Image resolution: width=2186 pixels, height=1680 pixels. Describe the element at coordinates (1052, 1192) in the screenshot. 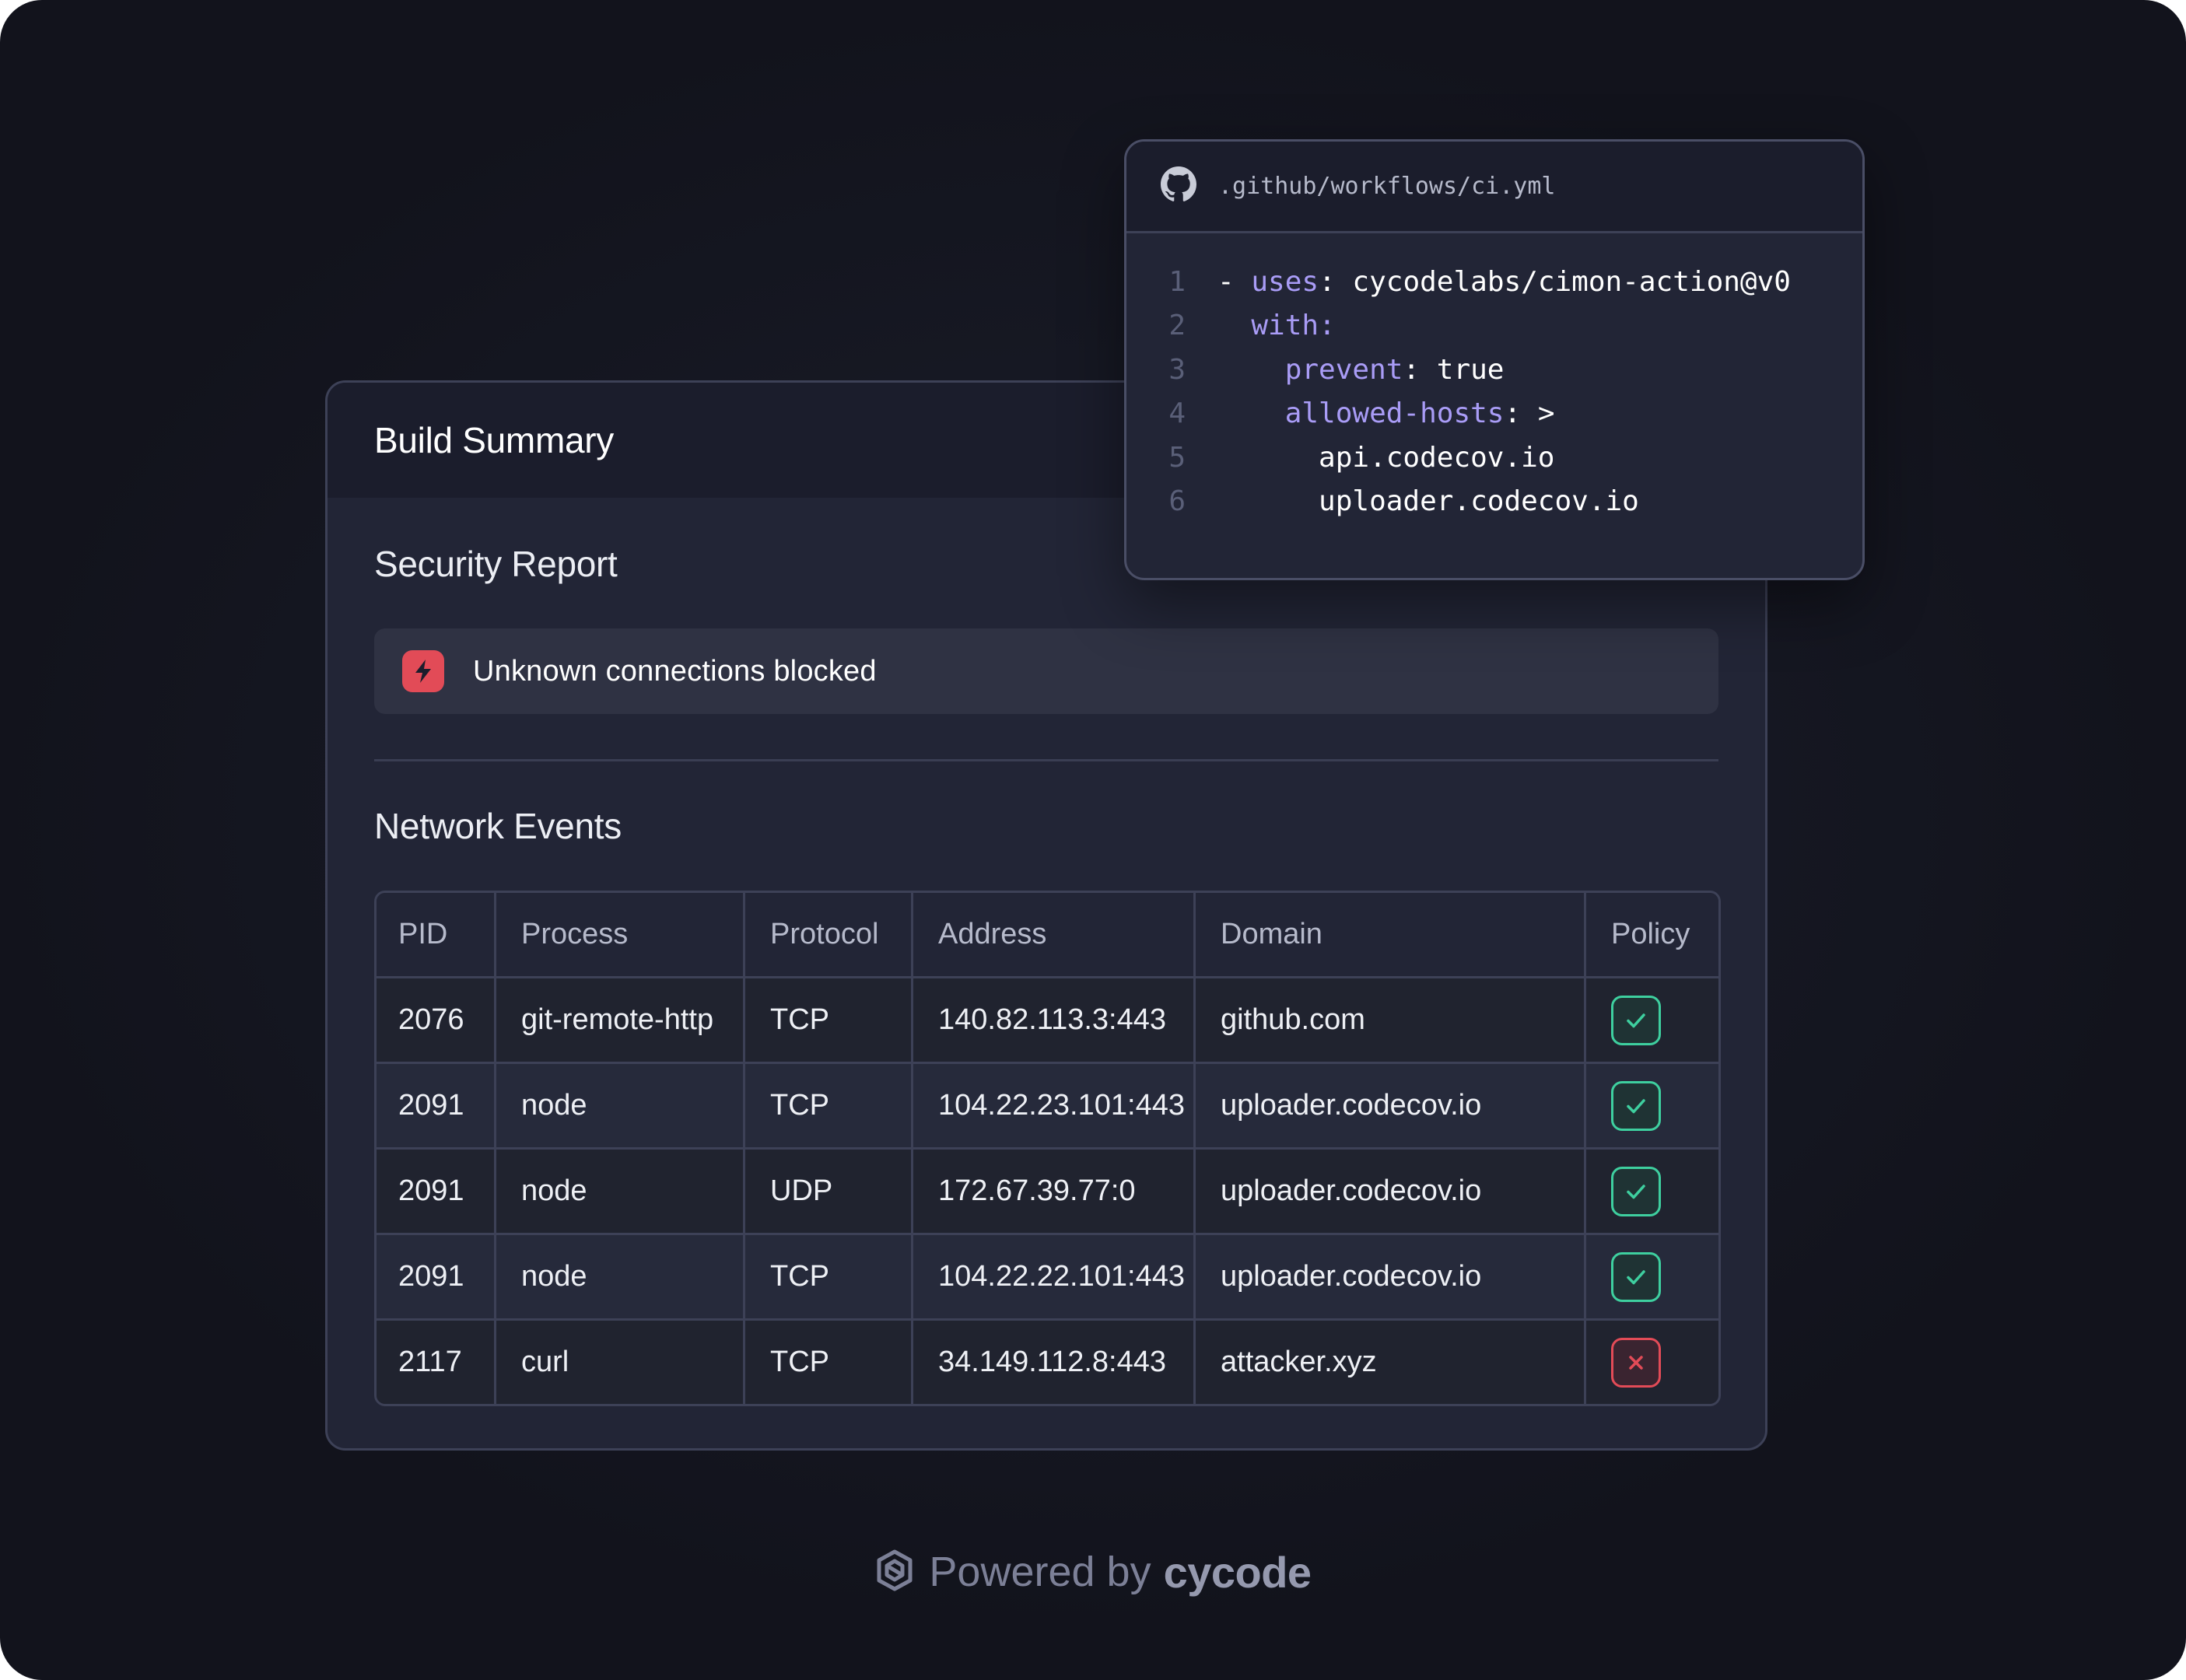

I see `address-cell: 172.67.39.77:0` at that location.